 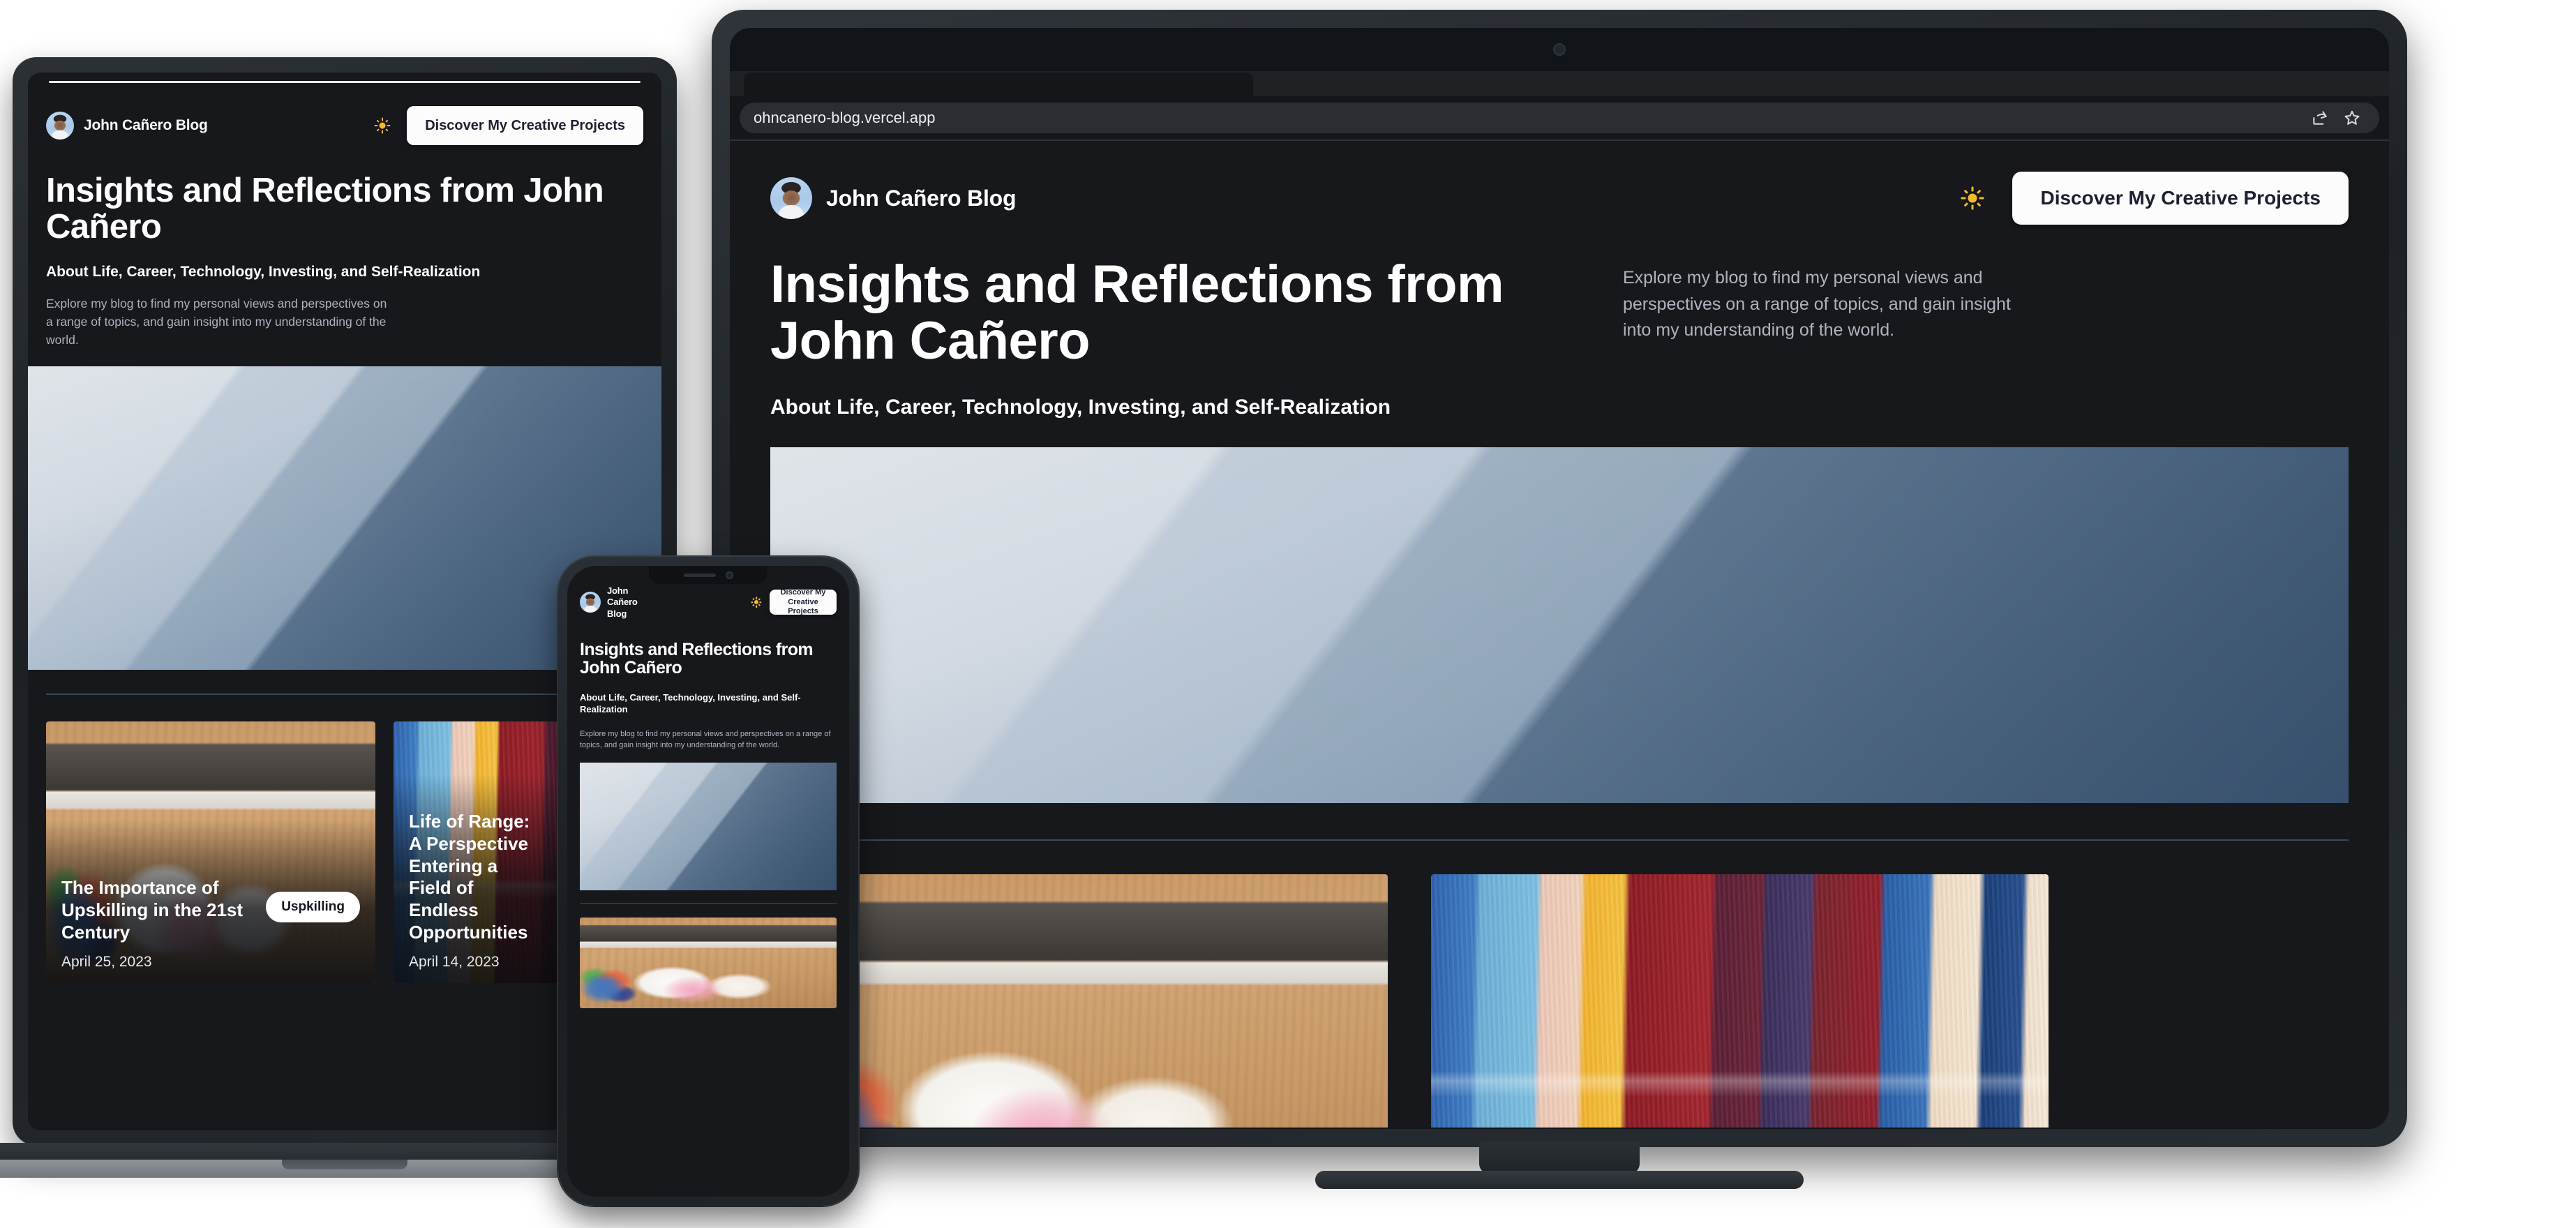 I want to click on brand-tablet: John Cañero Blog, so click(x=893, y=198).